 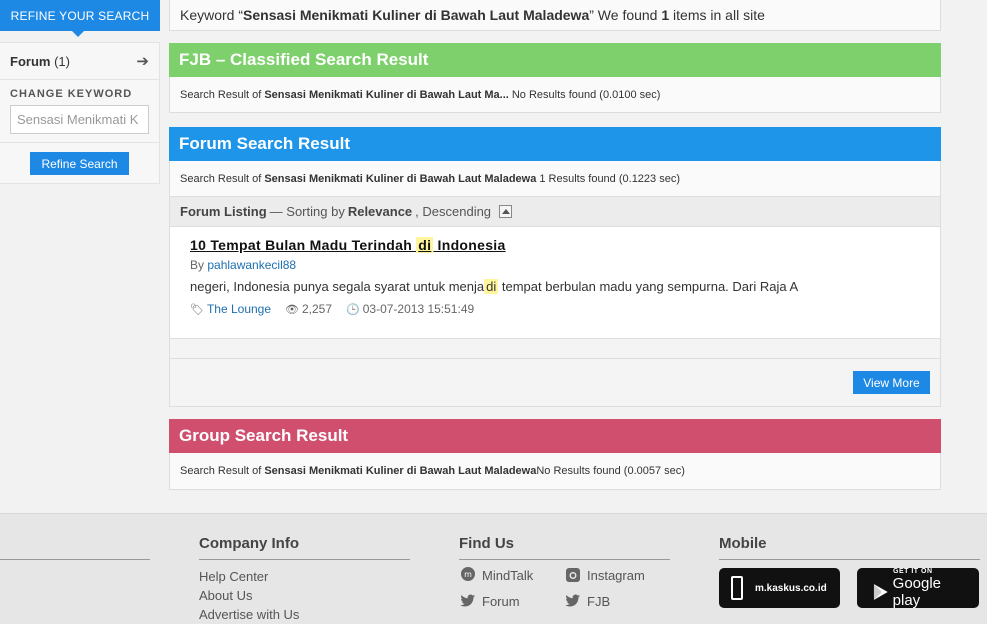 I want to click on snippet-highlight: di, so click(x=491, y=286).